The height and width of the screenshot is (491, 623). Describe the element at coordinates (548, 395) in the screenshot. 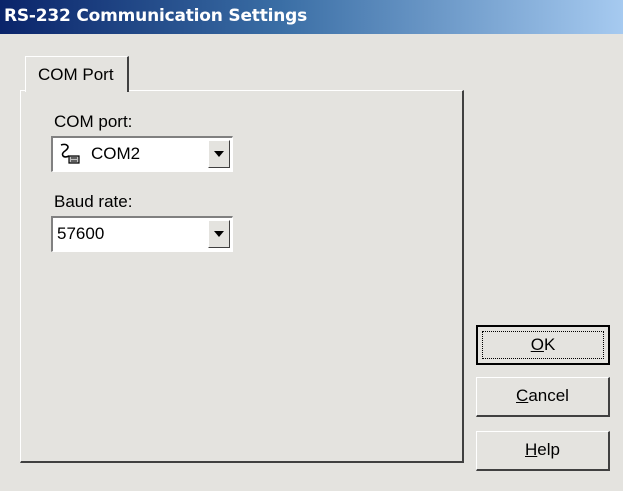

I see `cancel-label-rest: ancel` at that location.